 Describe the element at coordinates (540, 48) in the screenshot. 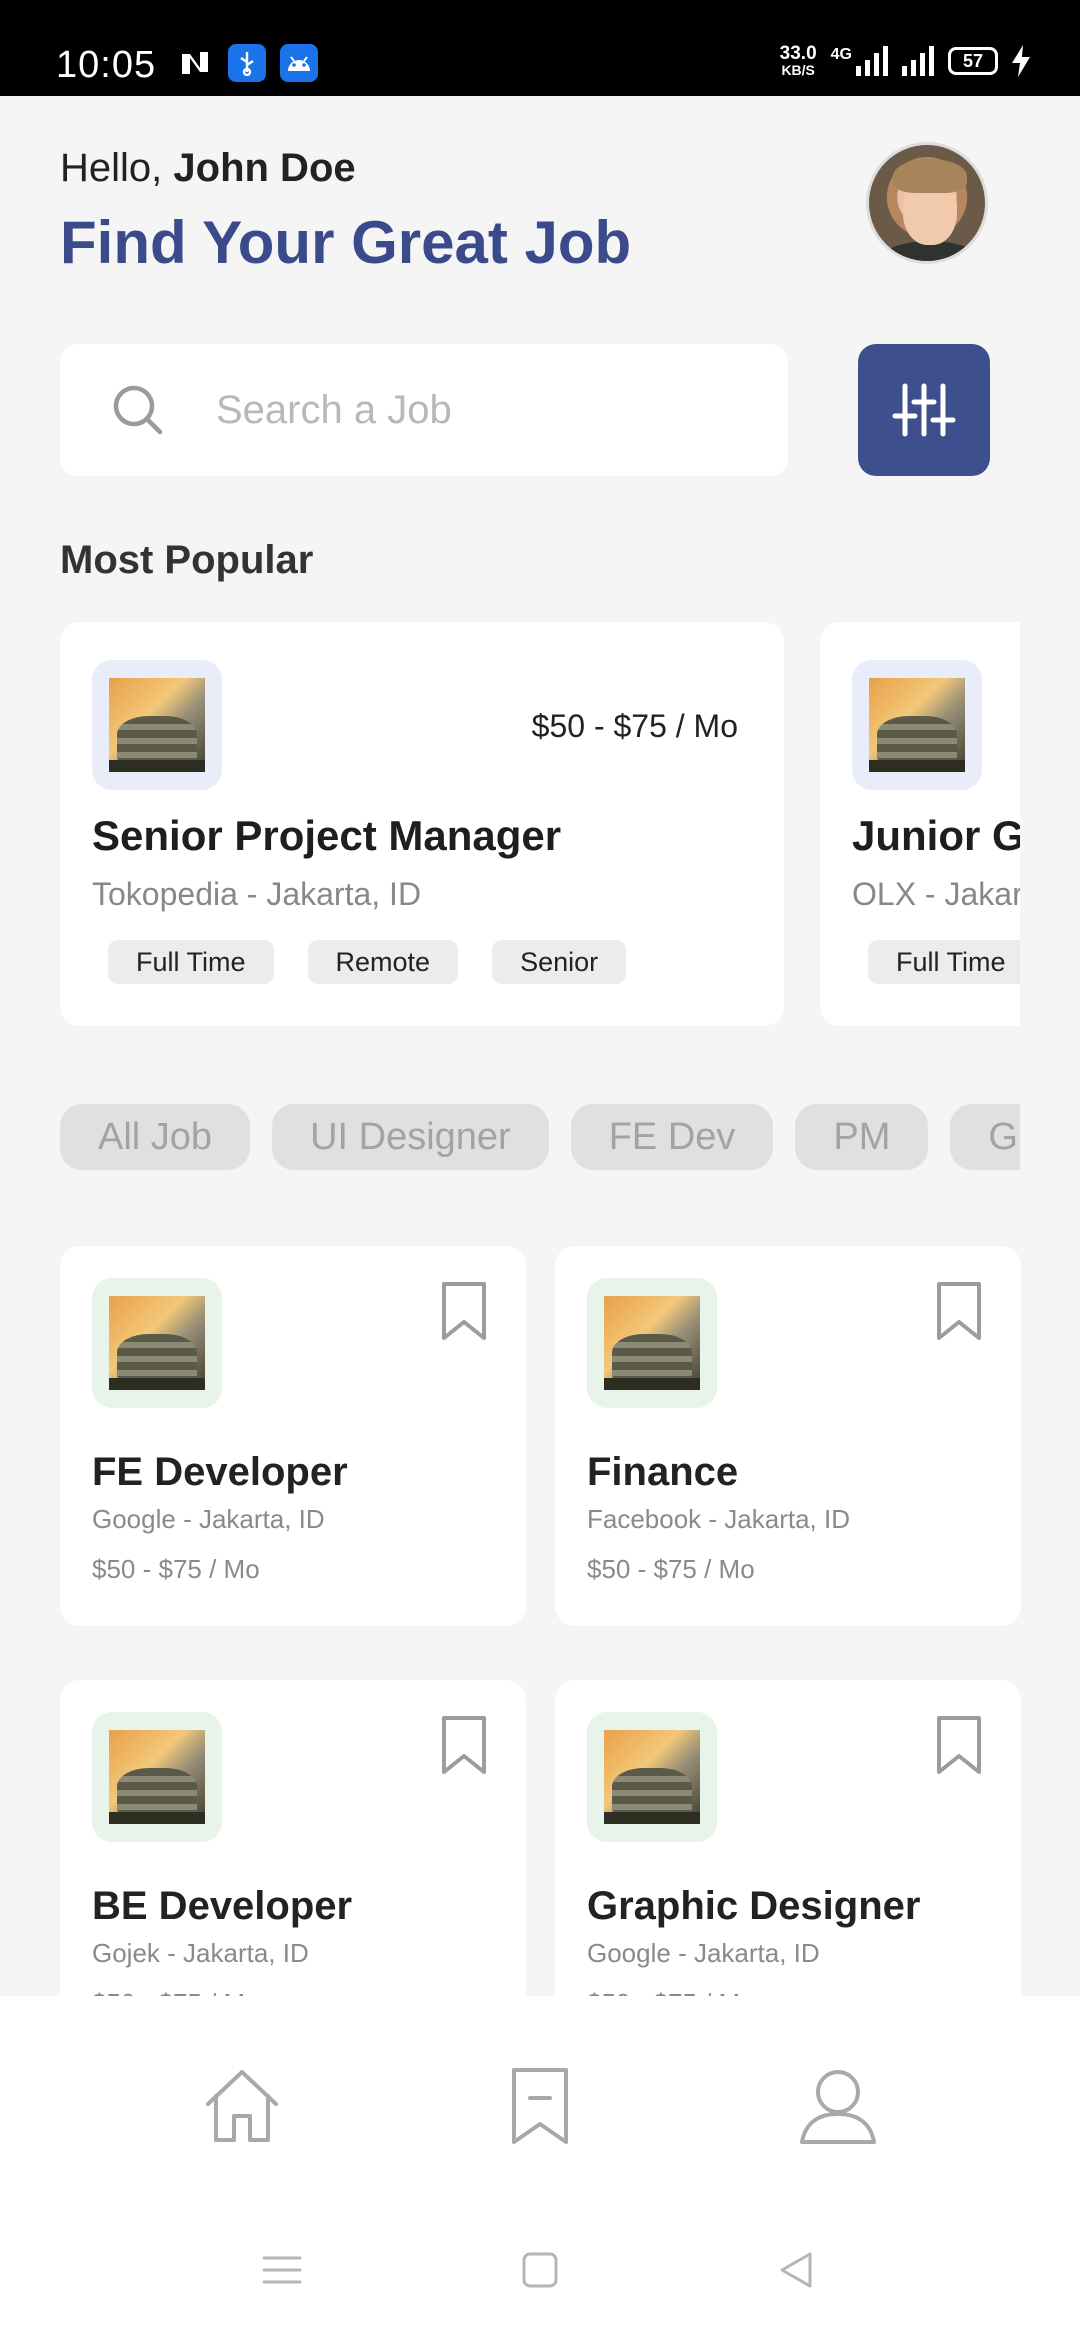

I see `status-bar: 10:05 33.0 KB/S 4G 57` at that location.